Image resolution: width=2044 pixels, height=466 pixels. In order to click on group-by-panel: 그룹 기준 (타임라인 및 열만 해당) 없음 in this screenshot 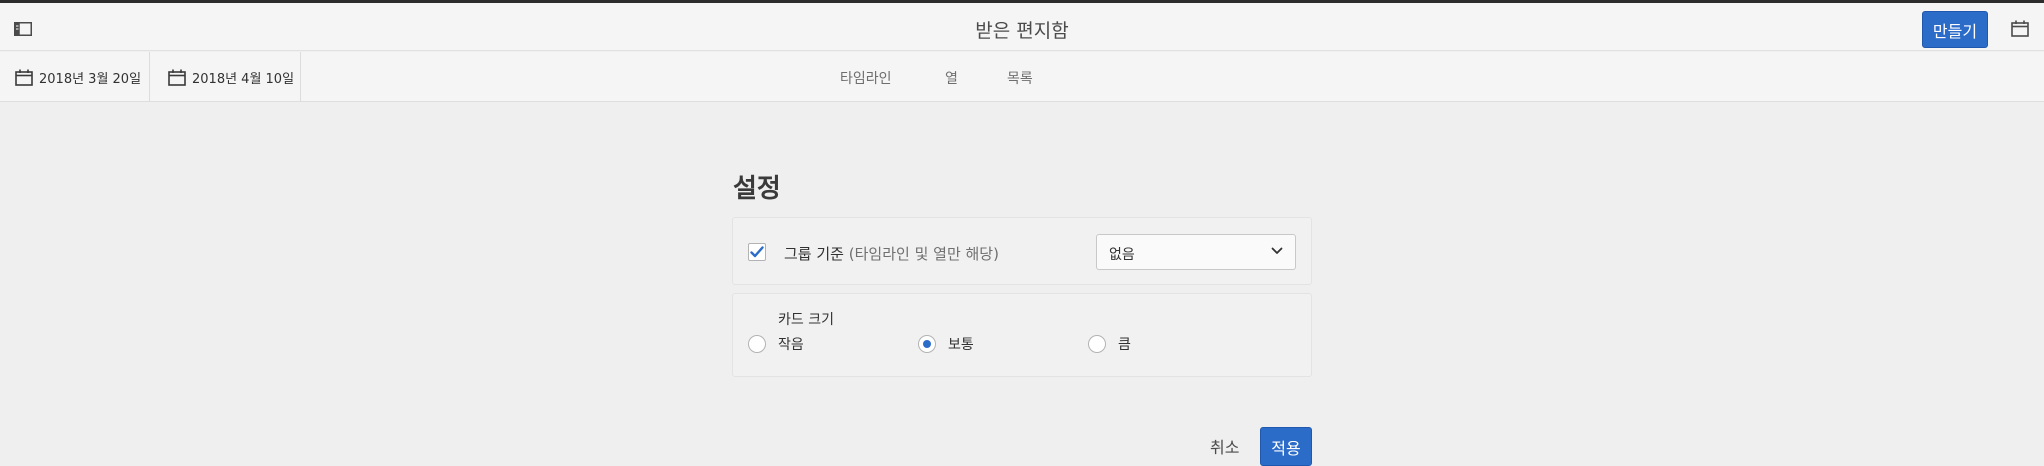, I will do `click(1022, 251)`.